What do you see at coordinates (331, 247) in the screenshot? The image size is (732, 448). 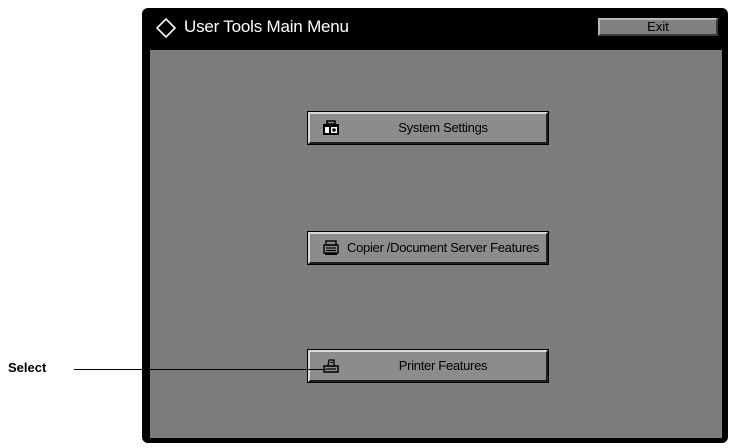 I see `copier-icon` at bounding box center [331, 247].